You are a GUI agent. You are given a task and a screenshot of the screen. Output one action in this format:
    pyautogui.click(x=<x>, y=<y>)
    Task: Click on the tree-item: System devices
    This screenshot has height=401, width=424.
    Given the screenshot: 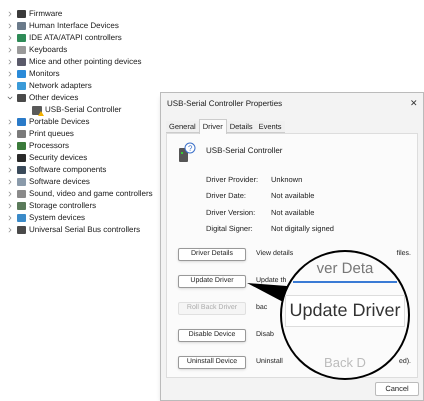 What is the action you would take?
    pyautogui.click(x=57, y=218)
    